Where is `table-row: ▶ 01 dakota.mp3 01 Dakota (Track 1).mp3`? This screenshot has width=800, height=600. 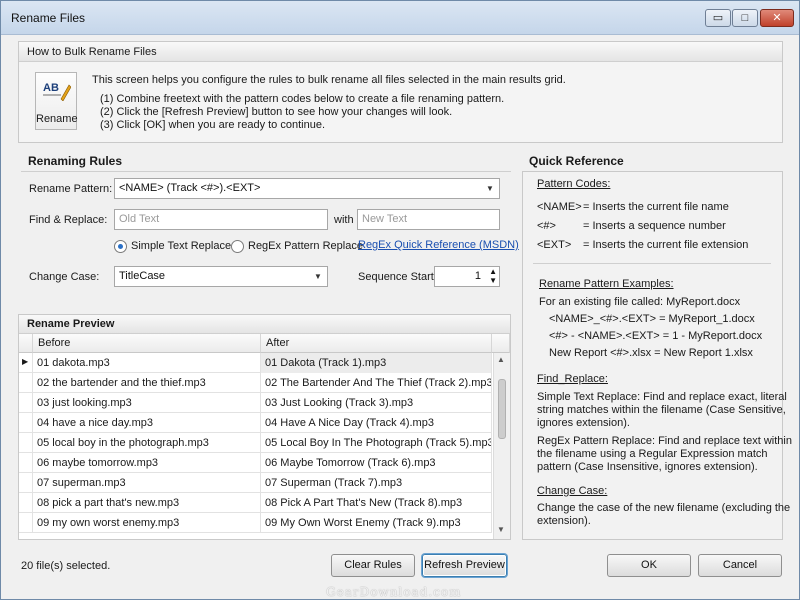
table-row: ▶ 01 dakota.mp3 01 Dakota (Track 1).mp3 is located at coordinates (255, 363).